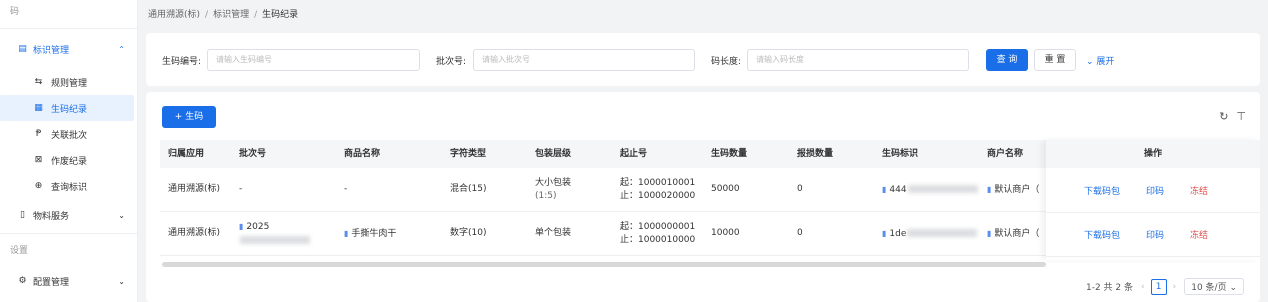  What do you see at coordinates (1158, 286) in the screenshot?
I see `page-number: 1` at bounding box center [1158, 286].